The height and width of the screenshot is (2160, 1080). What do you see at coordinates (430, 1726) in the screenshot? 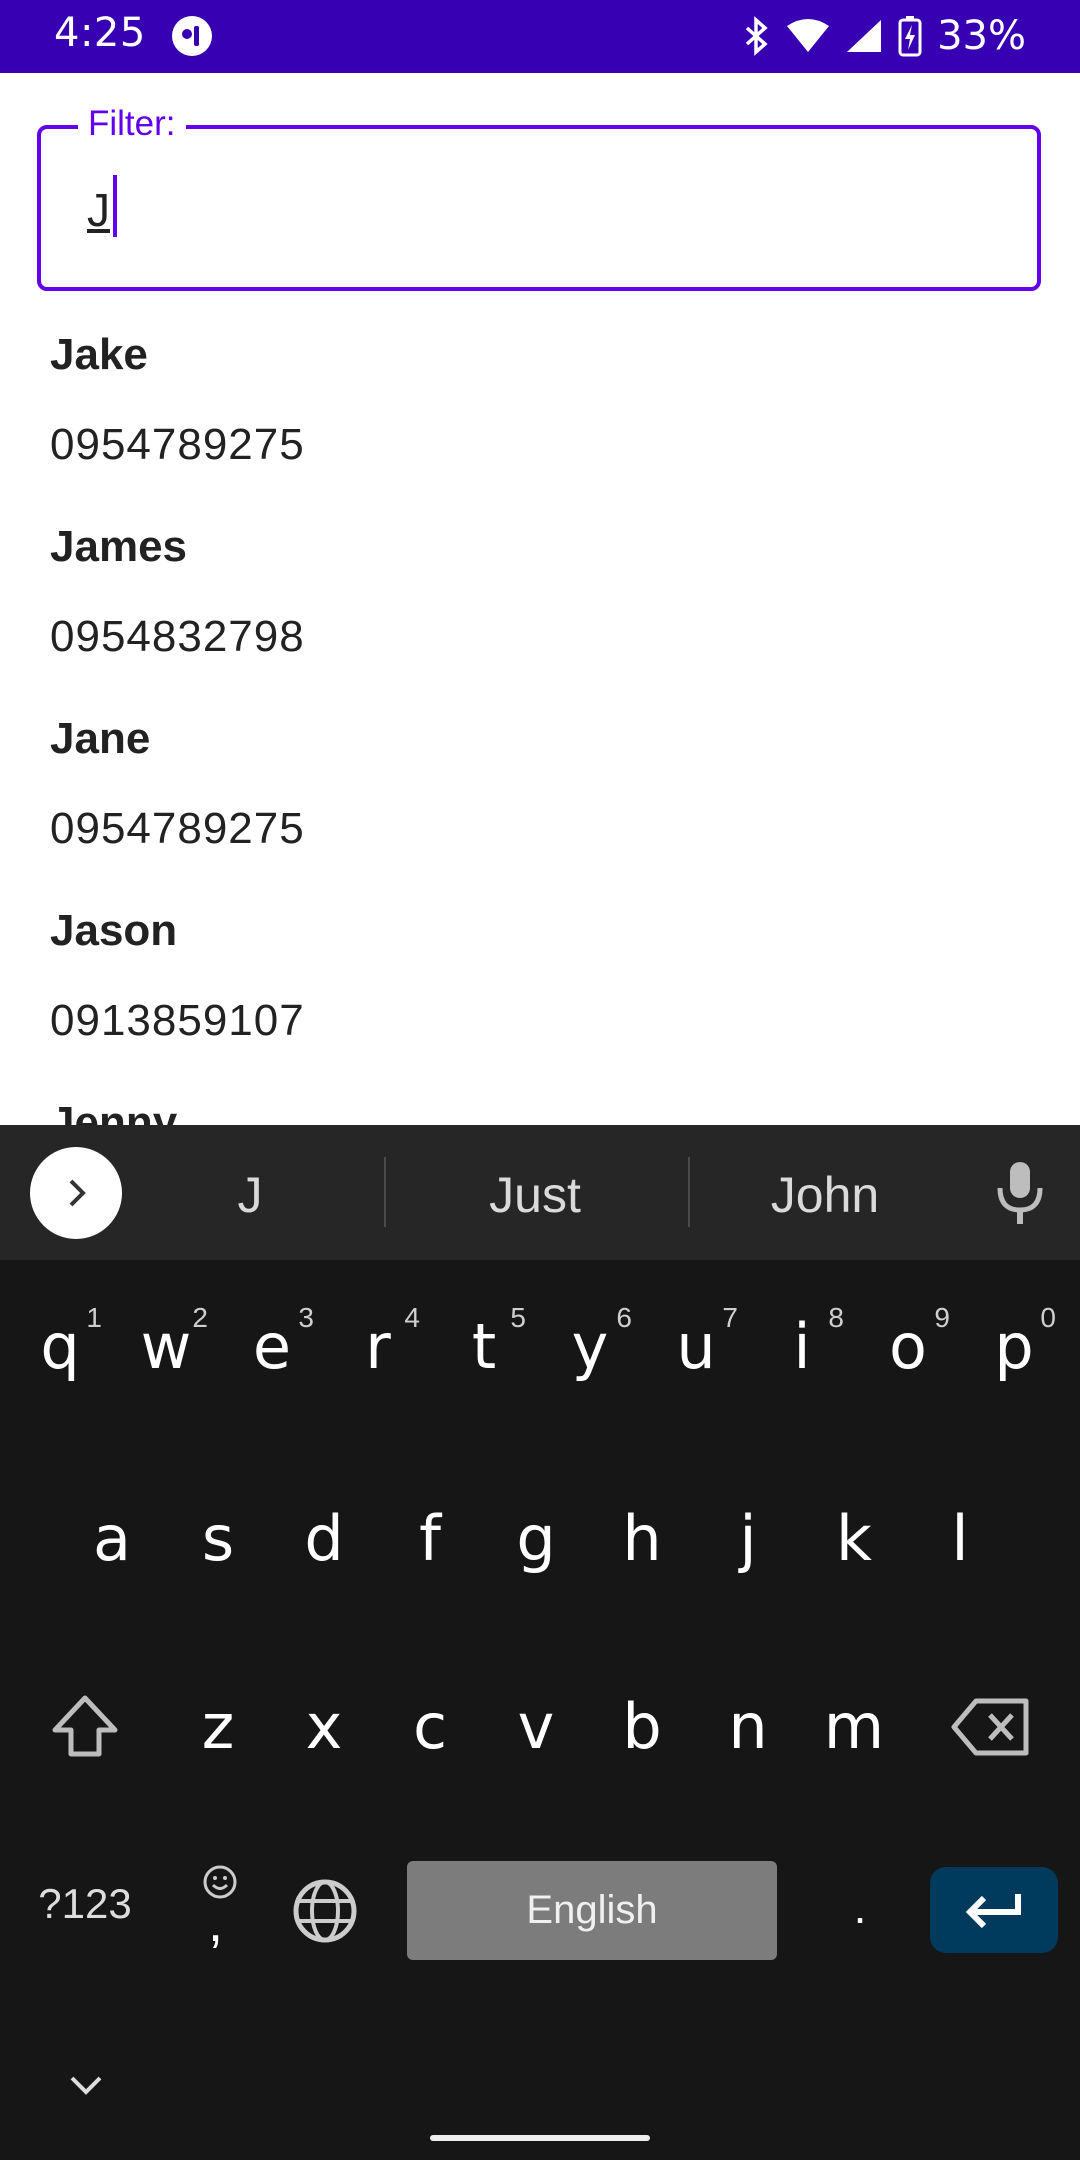
I see `key-c: c` at bounding box center [430, 1726].